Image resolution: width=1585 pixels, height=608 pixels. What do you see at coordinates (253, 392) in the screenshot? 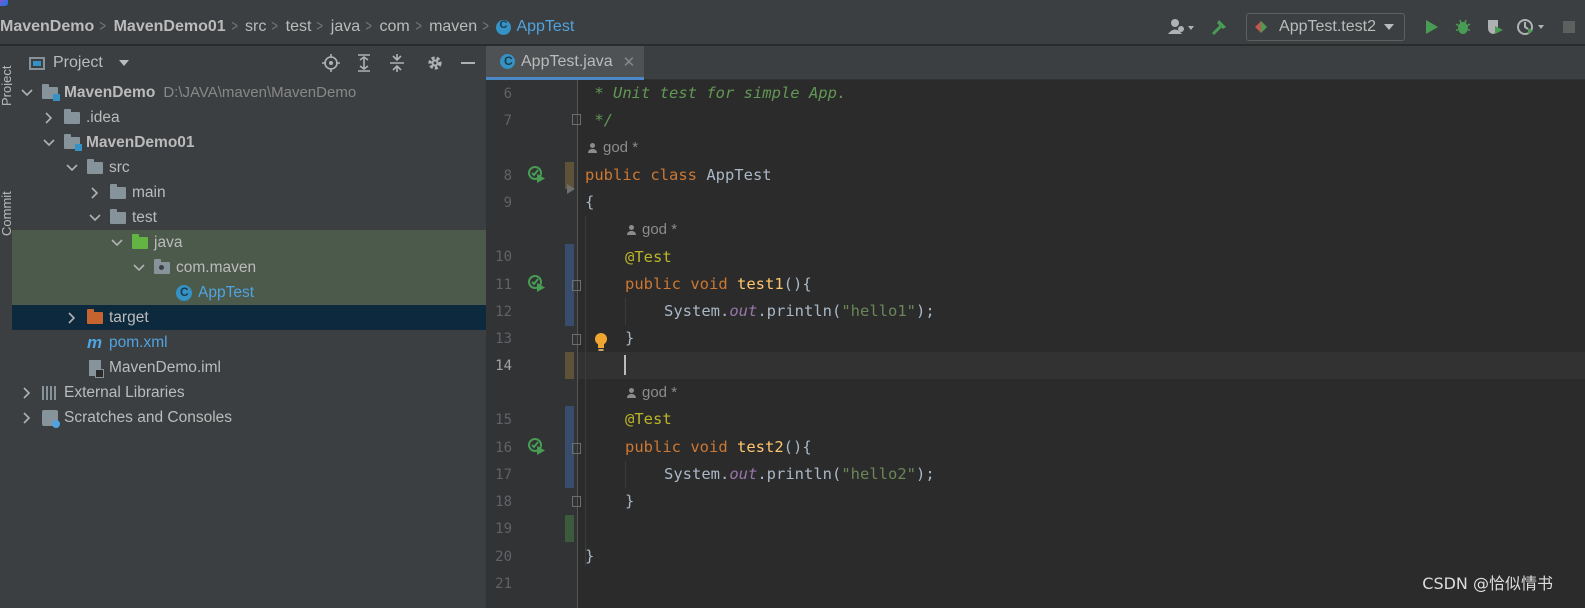
I see `tree-item-external-libraries: External Libraries` at bounding box center [253, 392].